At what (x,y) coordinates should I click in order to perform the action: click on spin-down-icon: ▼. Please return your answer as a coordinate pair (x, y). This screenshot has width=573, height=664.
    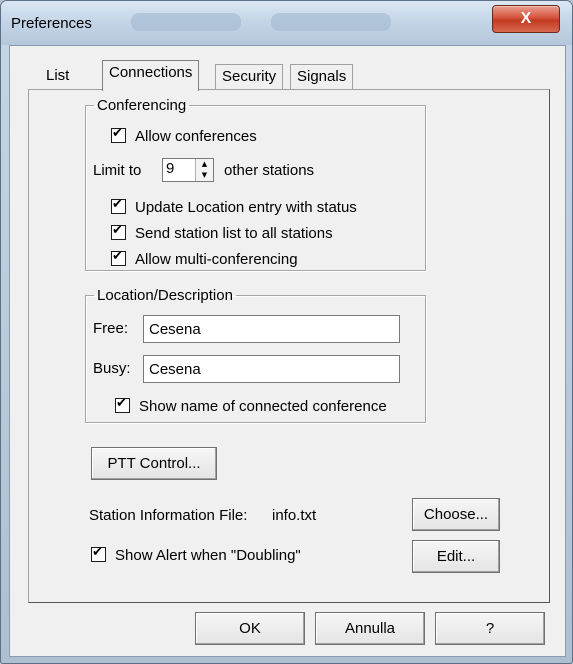
    Looking at the image, I should click on (204, 175).